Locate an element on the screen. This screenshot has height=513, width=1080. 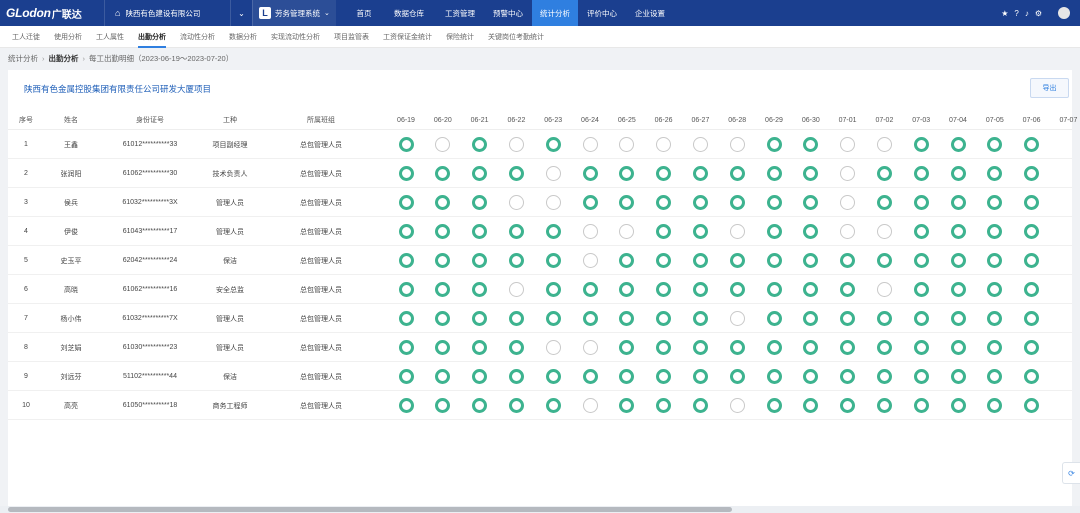
table-row: 4 伊俊 61043**********17 管理人员 总包管理人员 is located at coordinates (540, 231).